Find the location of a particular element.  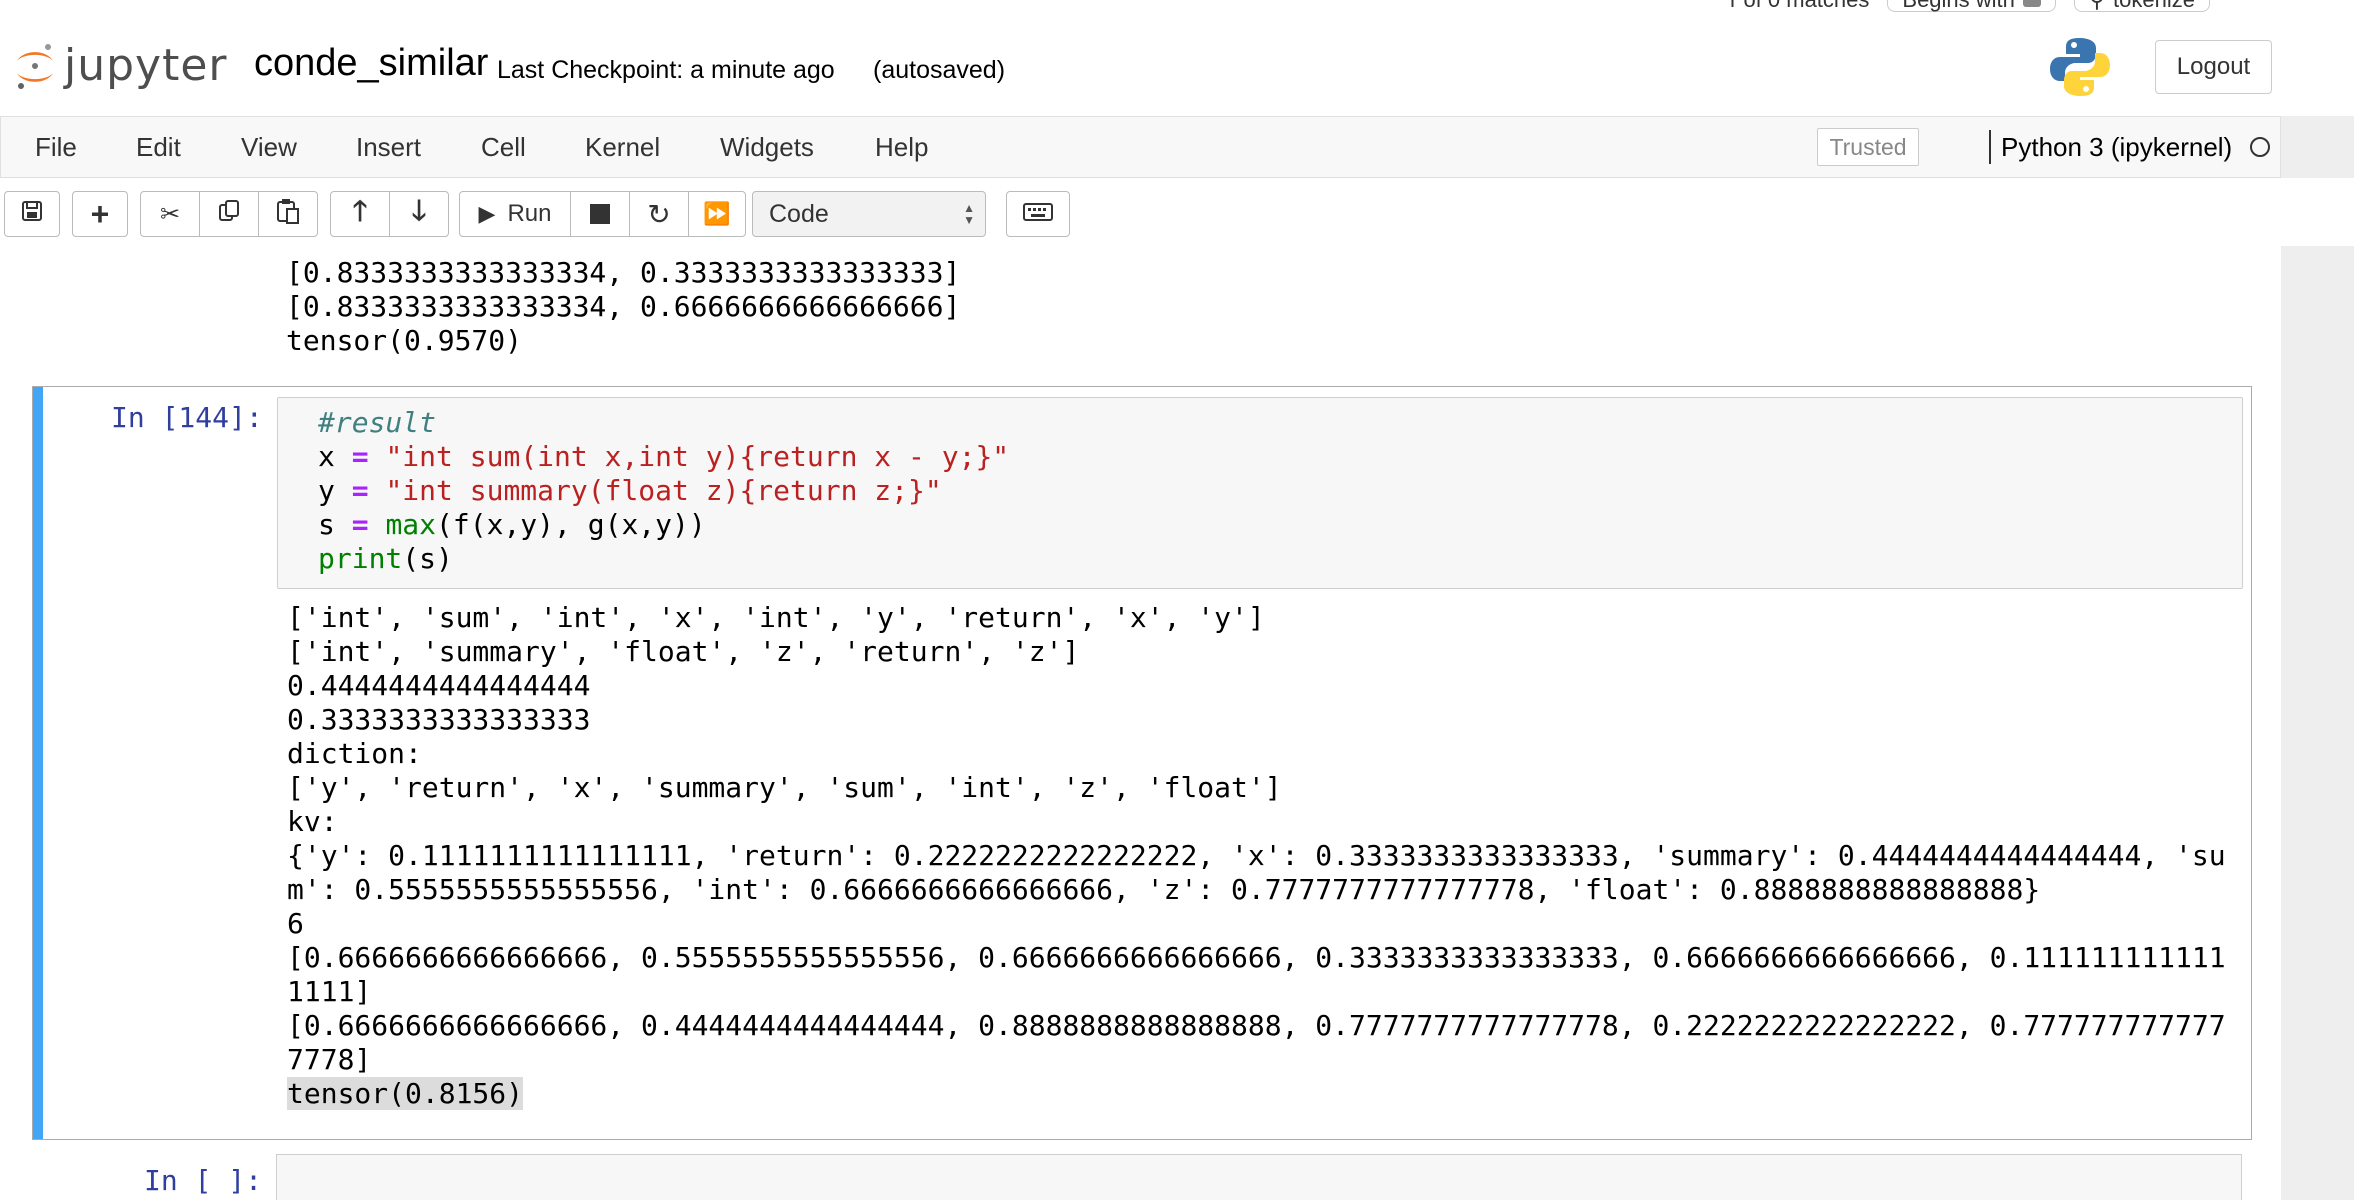

search-icon: ⚲ is located at coordinates (2097, 5).